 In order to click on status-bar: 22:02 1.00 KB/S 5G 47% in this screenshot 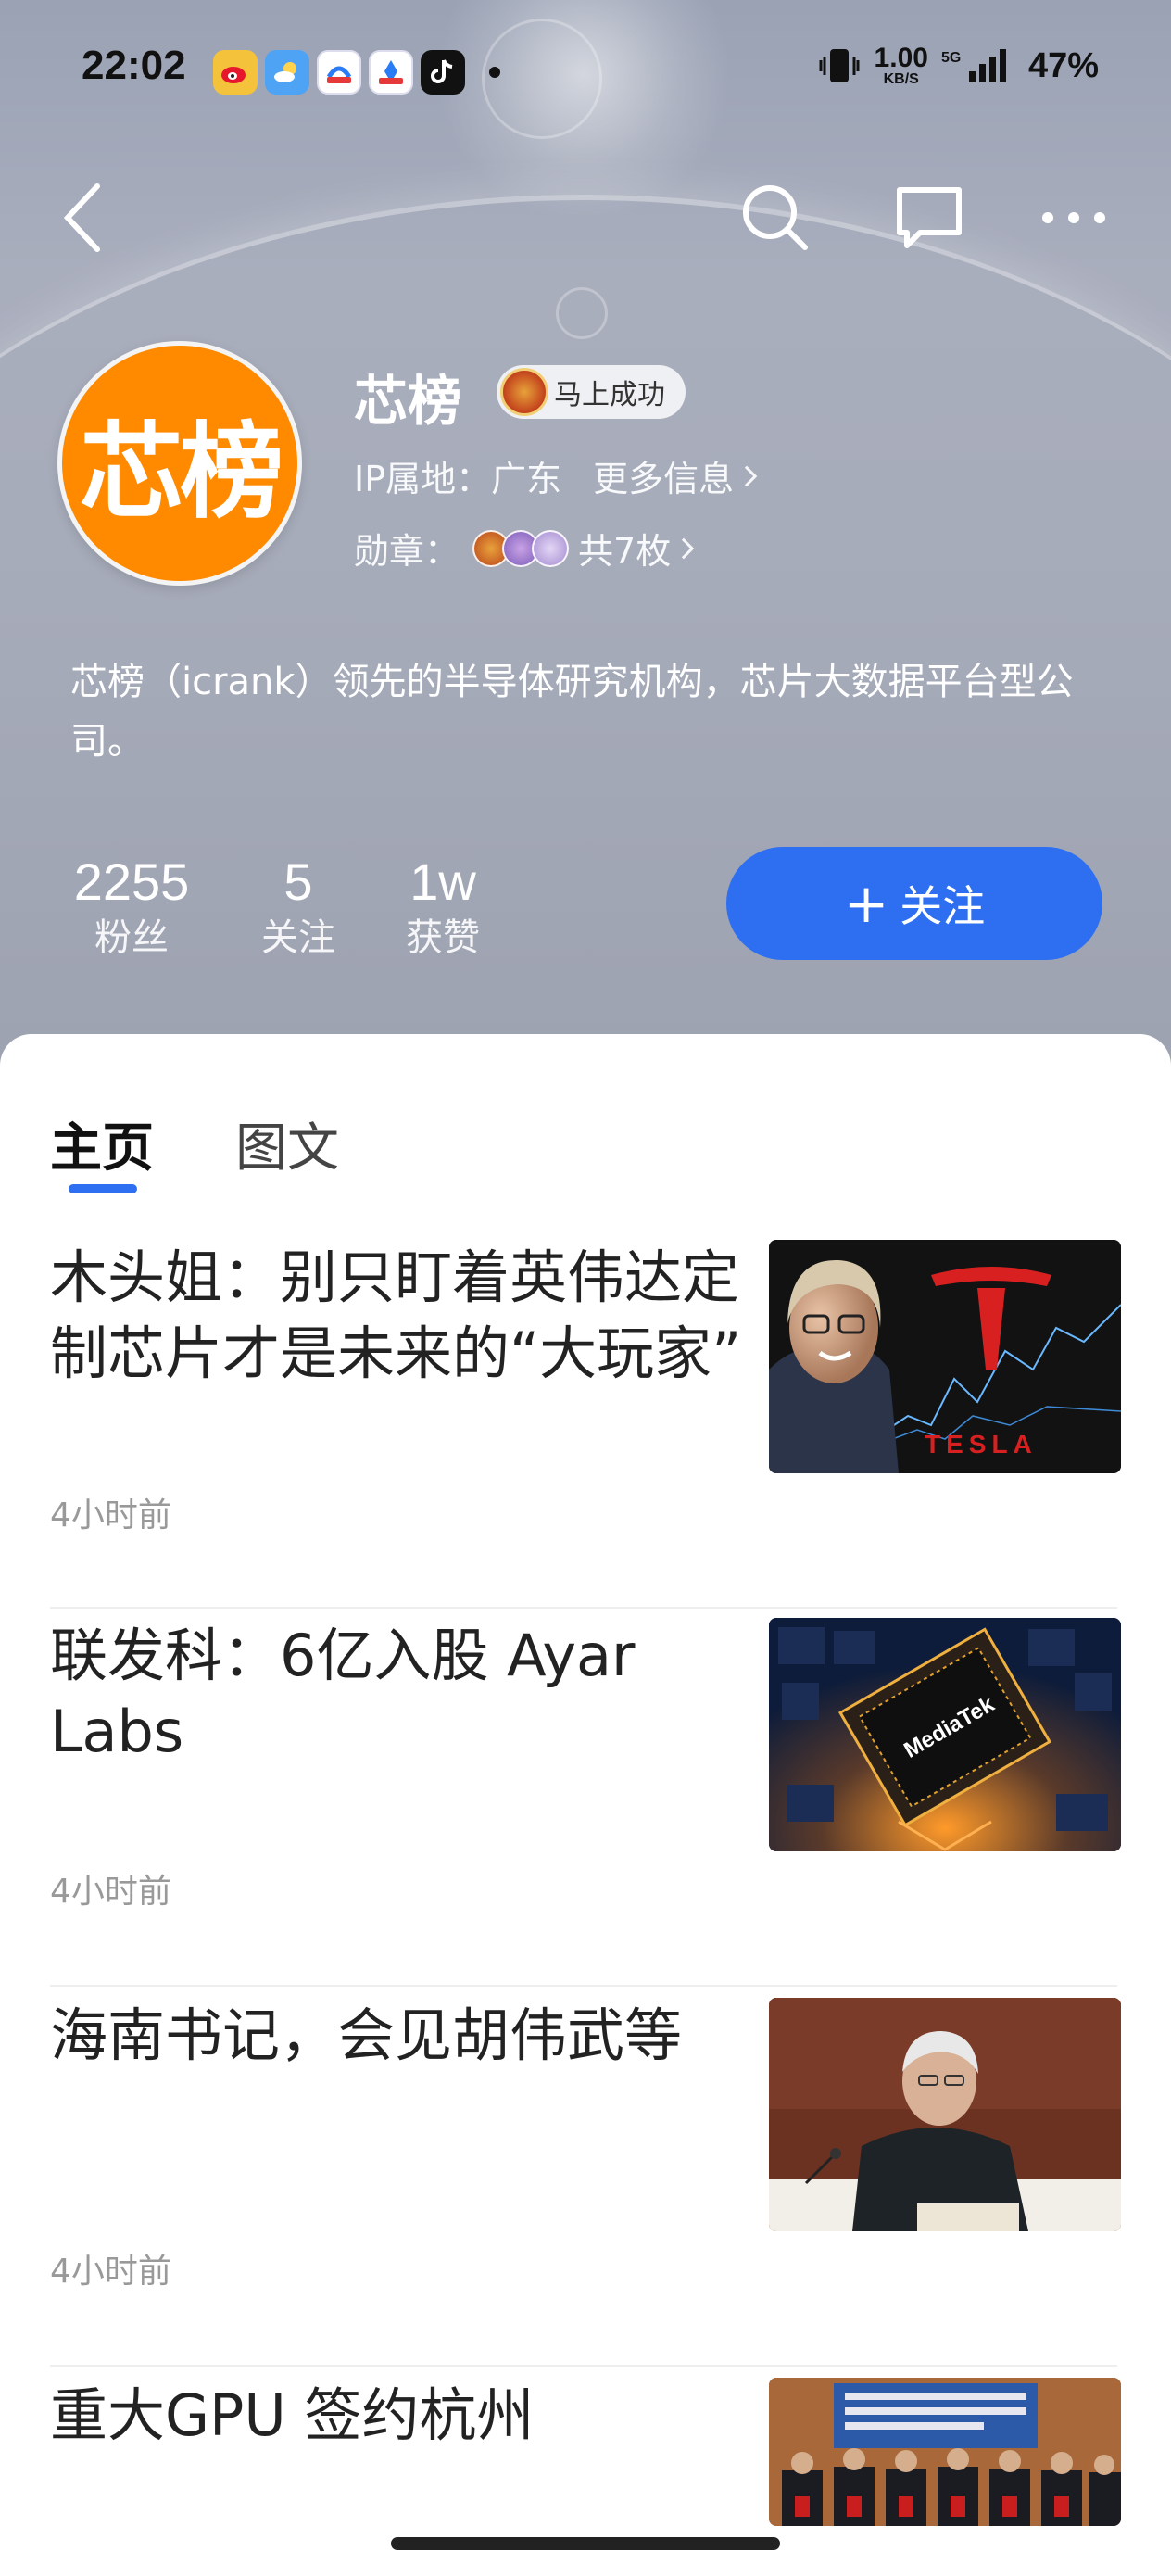, I will do `click(585, 69)`.